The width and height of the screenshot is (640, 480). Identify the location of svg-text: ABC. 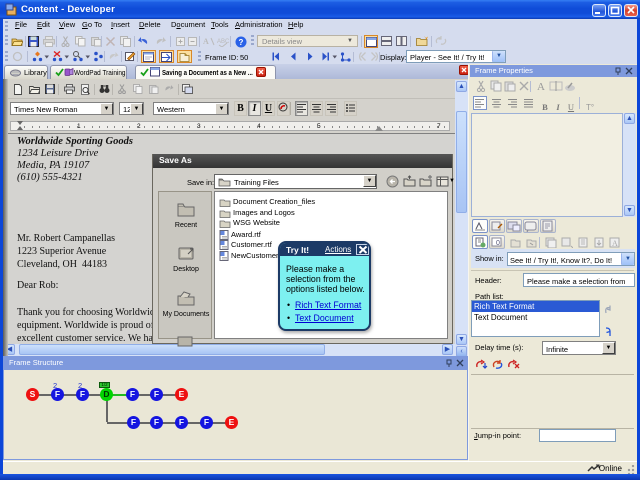
(223, 42).